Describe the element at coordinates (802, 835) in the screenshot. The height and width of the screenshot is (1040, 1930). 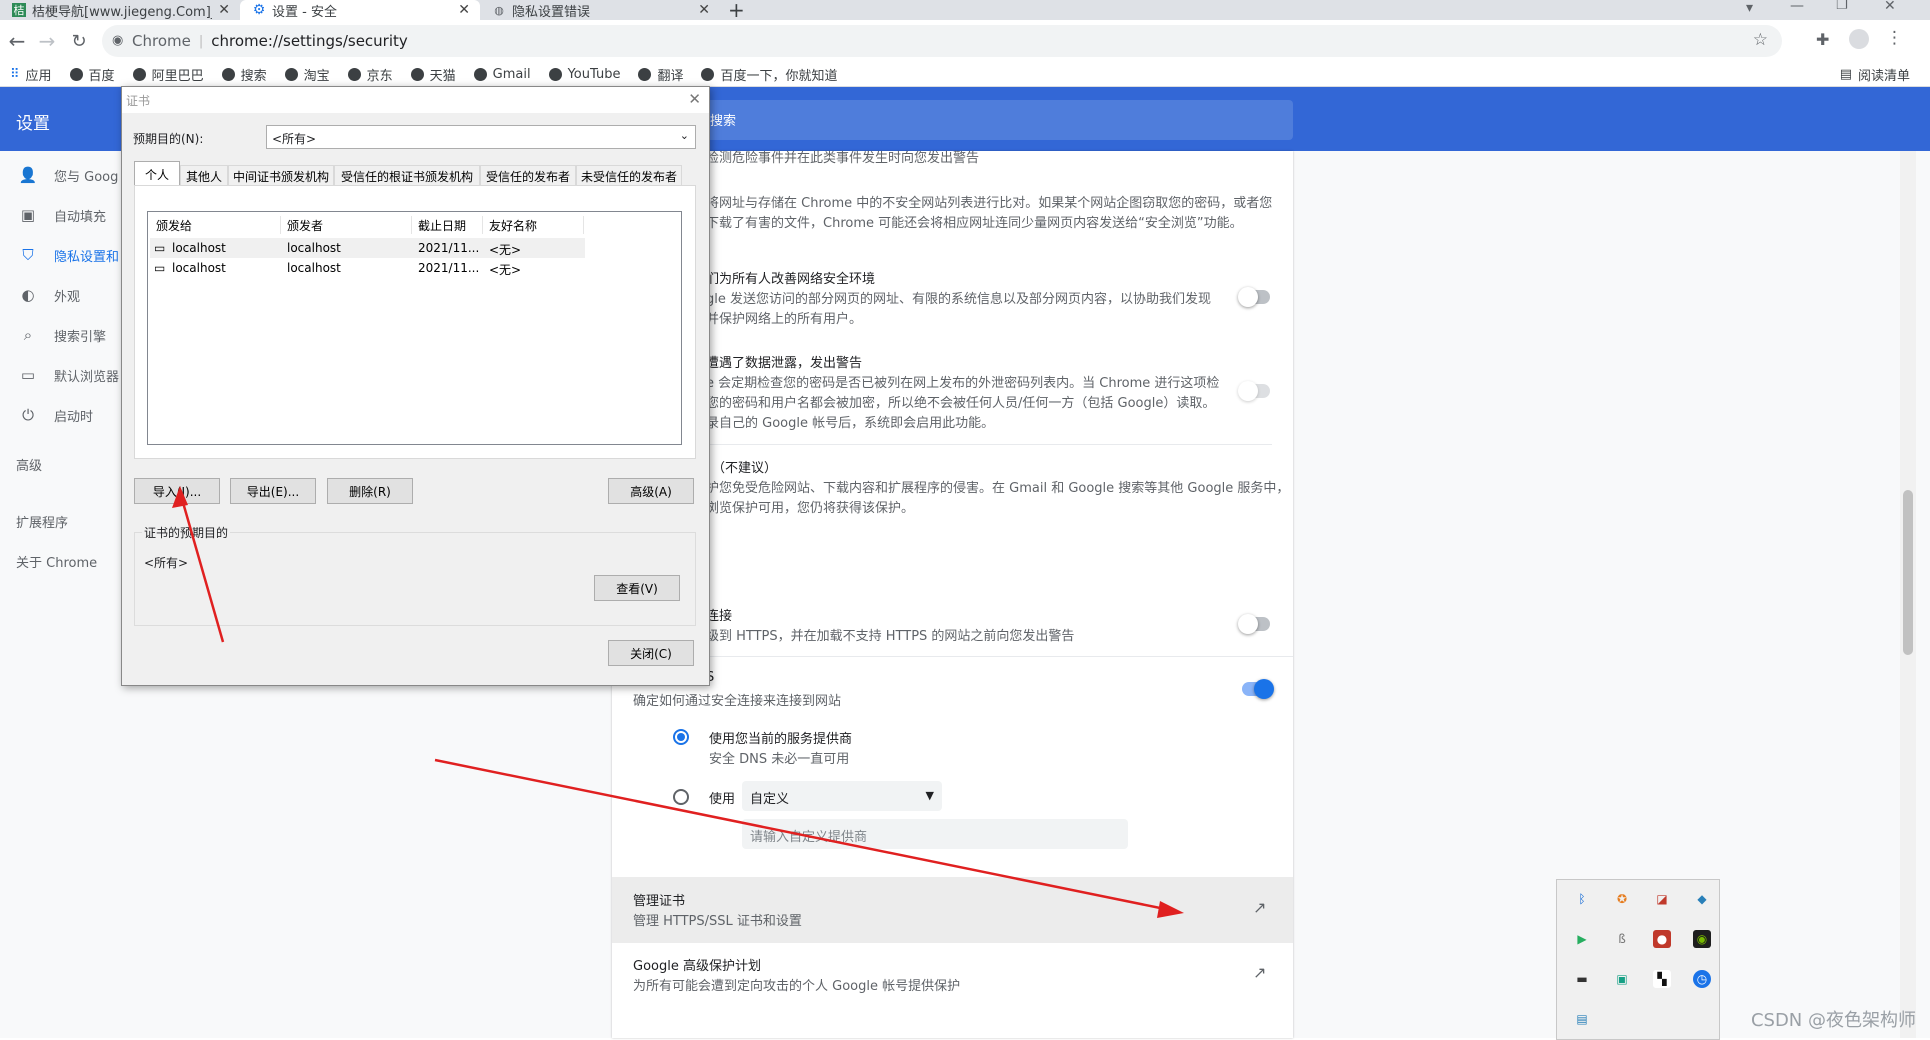
I see `annotation-arrow-manage-cert` at that location.